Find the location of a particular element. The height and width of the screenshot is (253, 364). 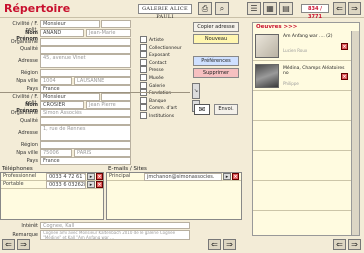

phone-number: 0033 6 03262890 is located at coordinates (66, 185).